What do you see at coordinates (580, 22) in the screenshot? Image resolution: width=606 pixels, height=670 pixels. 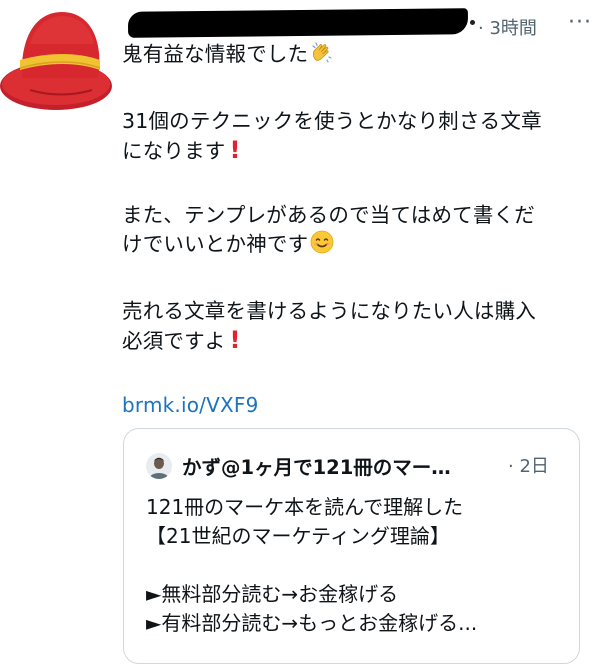 I see `more-options-icon: ···` at bounding box center [580, 22].